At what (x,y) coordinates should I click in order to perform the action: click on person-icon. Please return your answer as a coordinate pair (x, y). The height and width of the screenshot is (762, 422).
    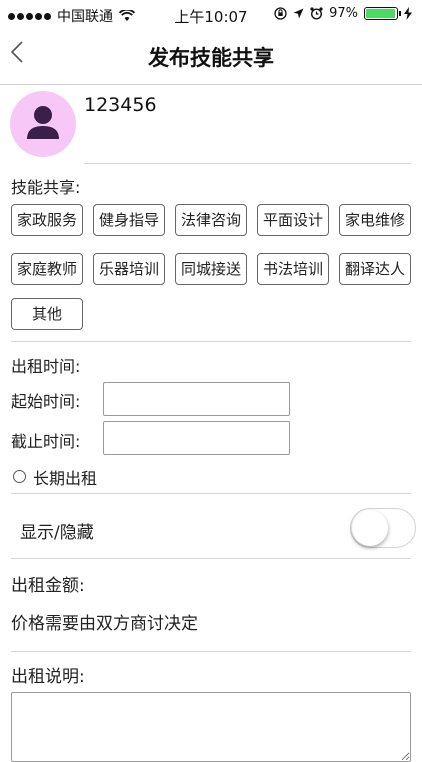
    Looking at the image, I should click on (43, 122).